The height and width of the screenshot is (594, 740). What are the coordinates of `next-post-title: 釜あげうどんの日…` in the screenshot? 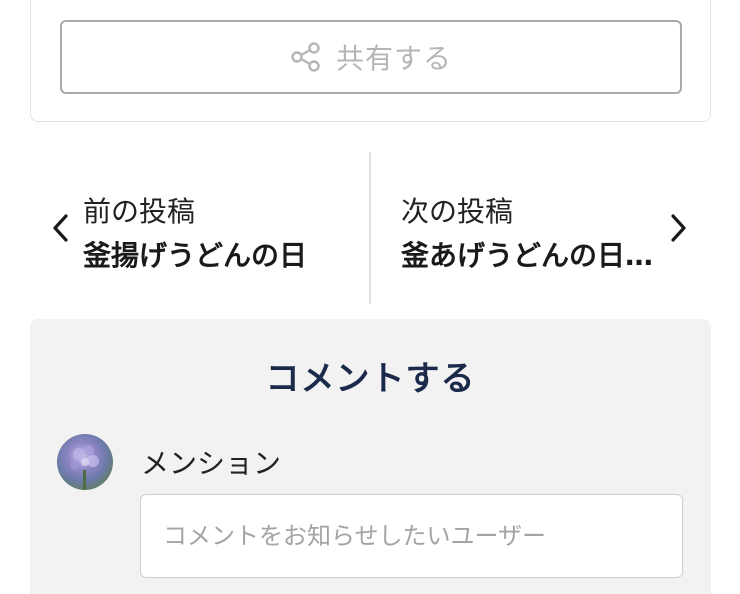 It's located at (527, 255).